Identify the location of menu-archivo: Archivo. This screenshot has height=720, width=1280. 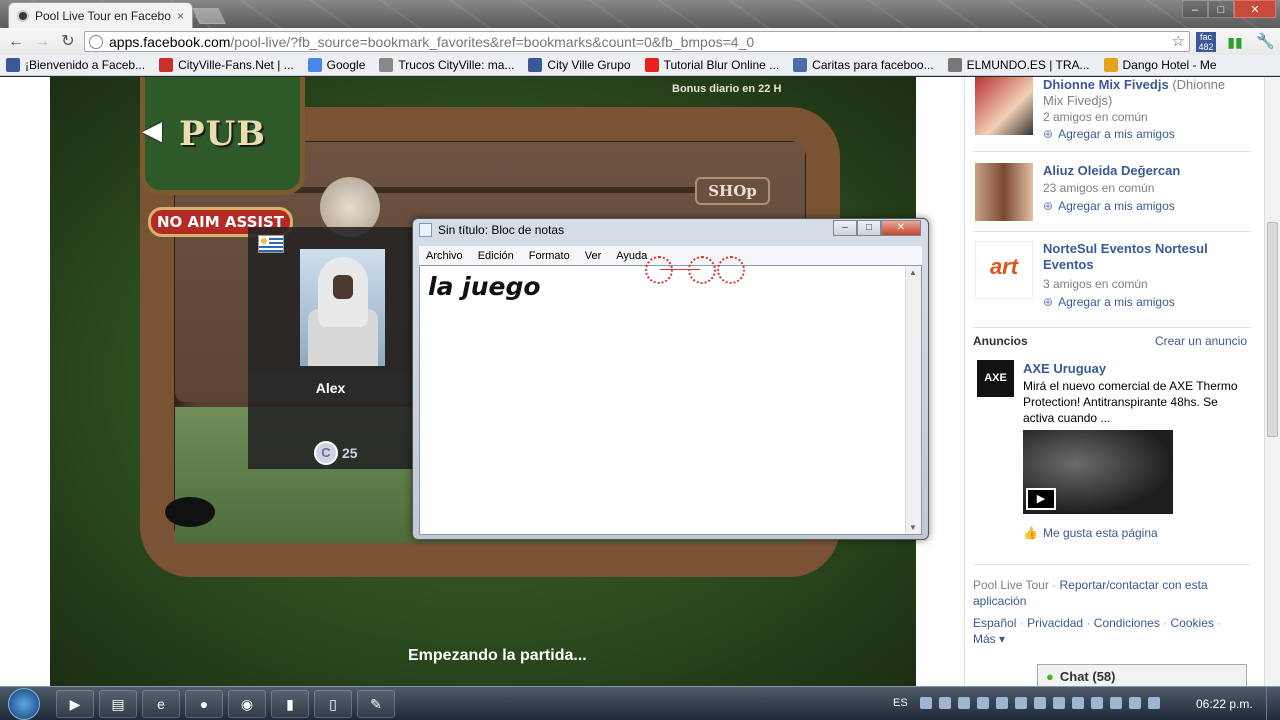
(444, 256).